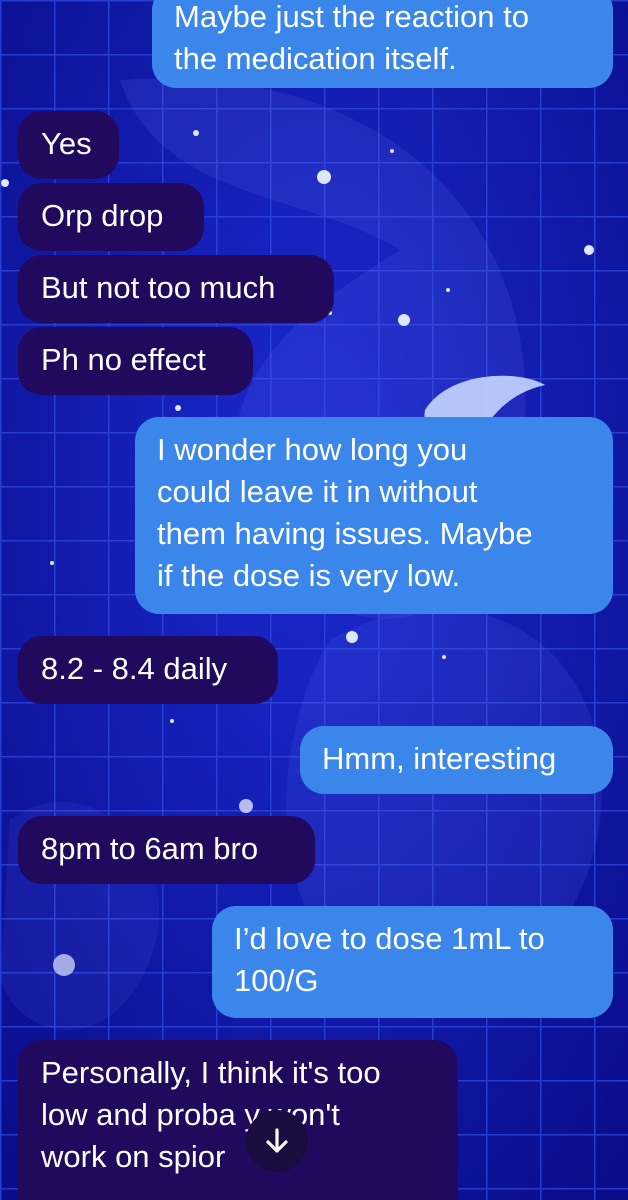 The height and width of the screenshot is (1200, 628). Describe the element at coordinates (148, 670) in the screenshot. I see `message-incoming: 8.2 - 8.4 daily` at that location.